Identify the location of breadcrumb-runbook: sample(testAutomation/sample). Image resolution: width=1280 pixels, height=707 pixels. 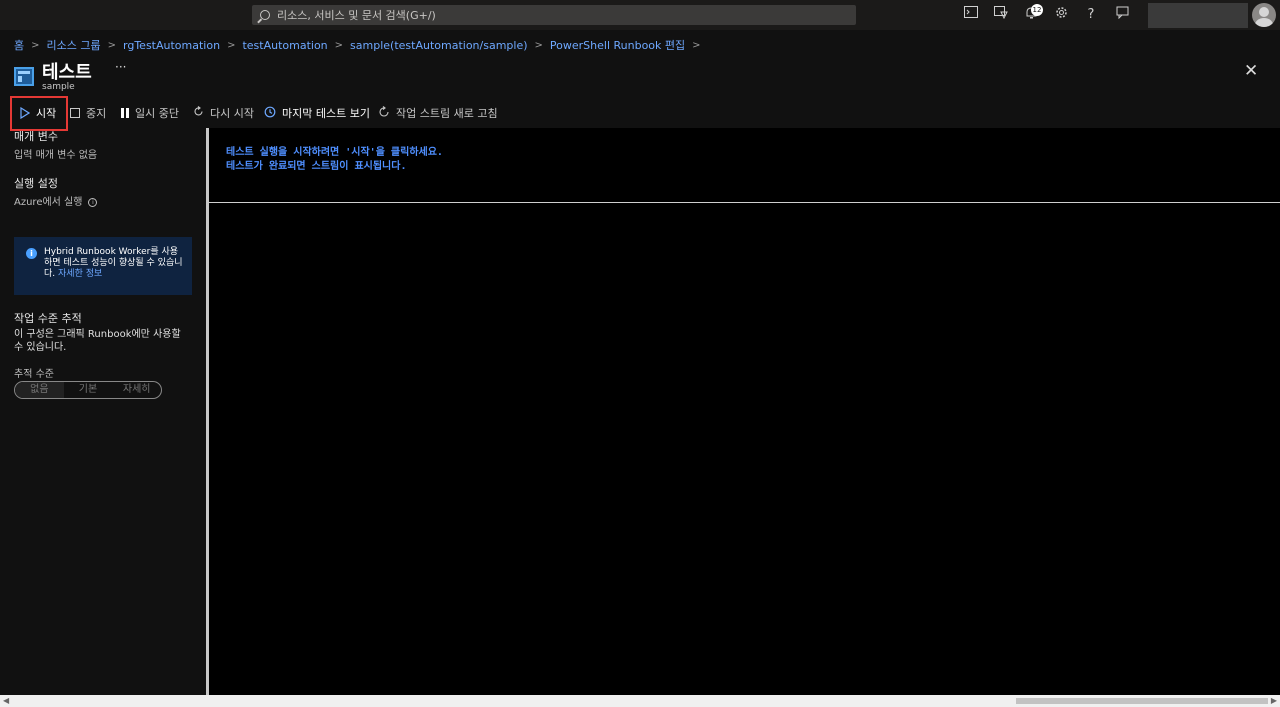
(438, 45).